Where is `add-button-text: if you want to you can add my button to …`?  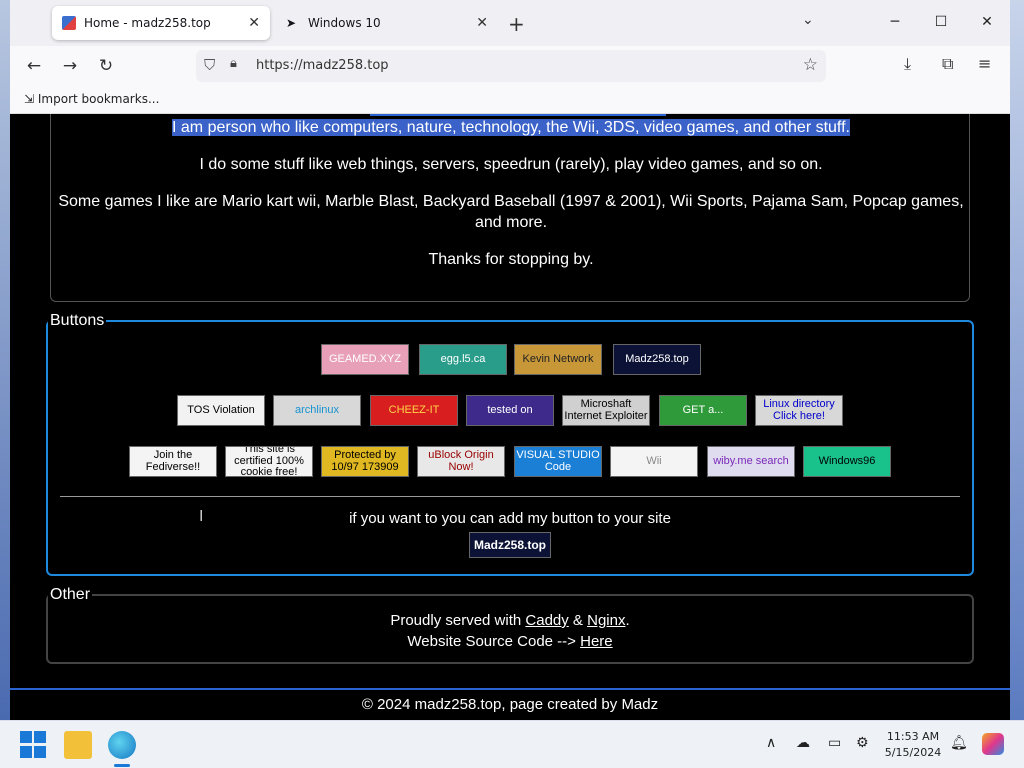 add-button-text: if you want to you can add my button to … is located at coordinates (510, 518).